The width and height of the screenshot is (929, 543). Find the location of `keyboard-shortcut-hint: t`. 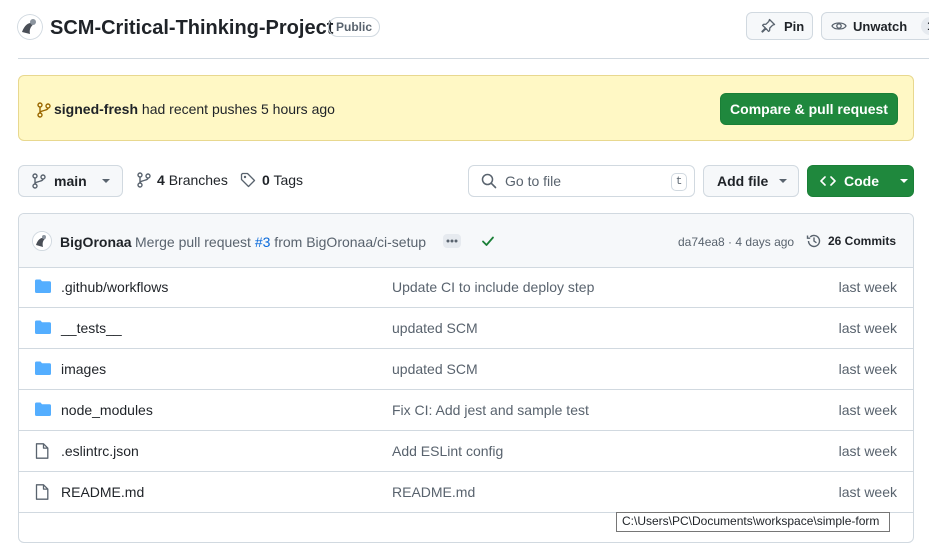

keyboard-shortcut-hint: t is located at coordinates (679, 182).